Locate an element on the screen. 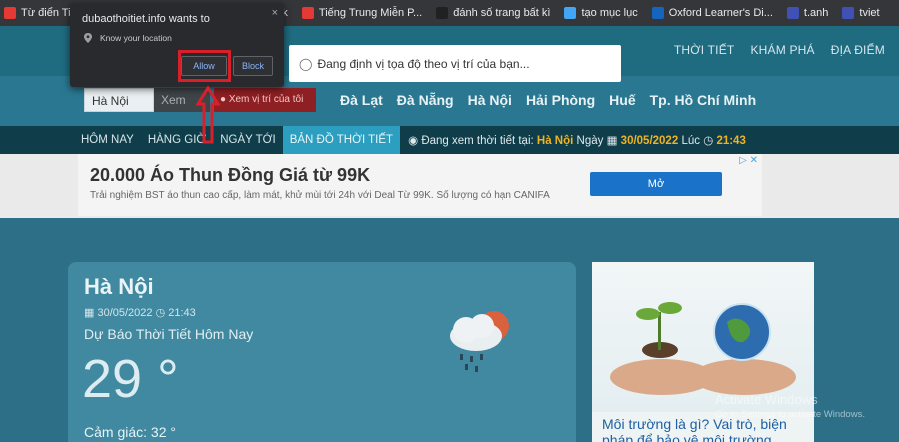 This screenshot has height=442, width=899. top-nav-explore: KHÁM PHÁ is located at coordinates (782, 50).